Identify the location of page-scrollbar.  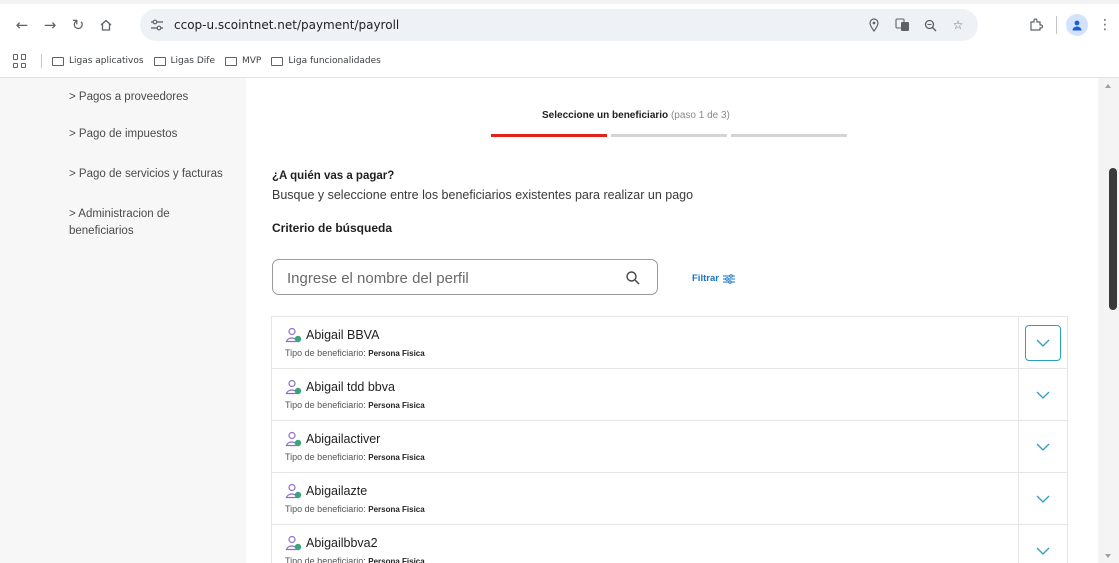
(1108, 320).